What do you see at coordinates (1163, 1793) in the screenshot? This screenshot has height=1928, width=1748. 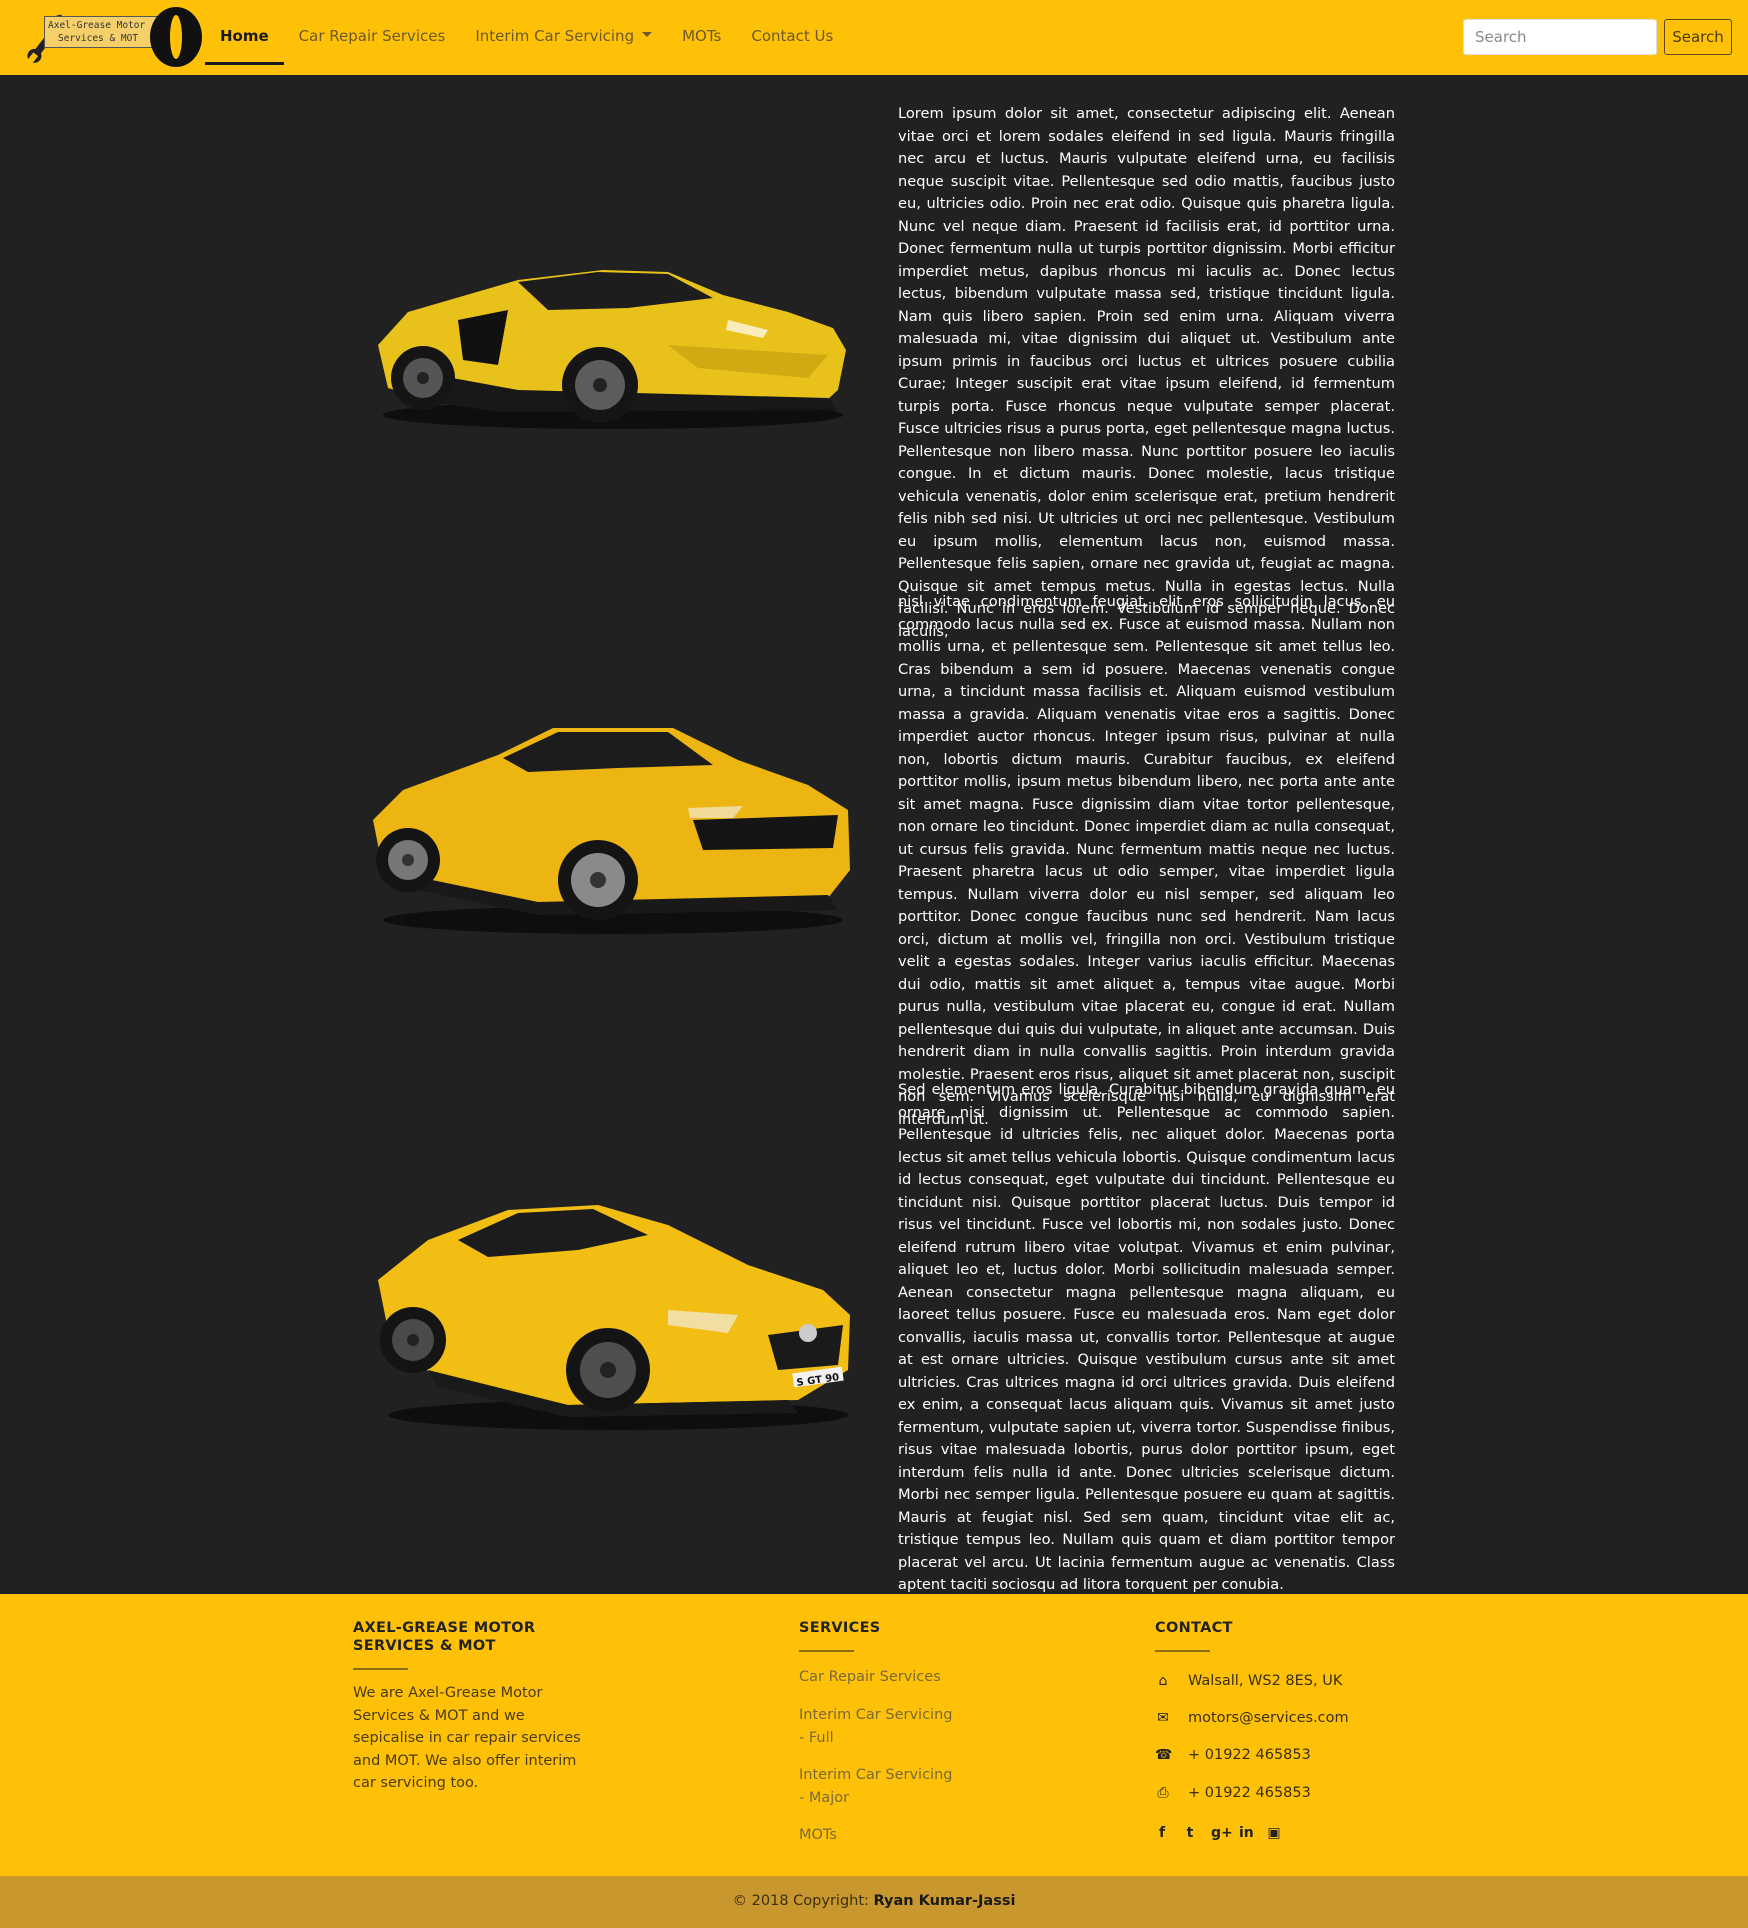 I see `print-icon: ⎙` at bounding box center [1163, 1793].